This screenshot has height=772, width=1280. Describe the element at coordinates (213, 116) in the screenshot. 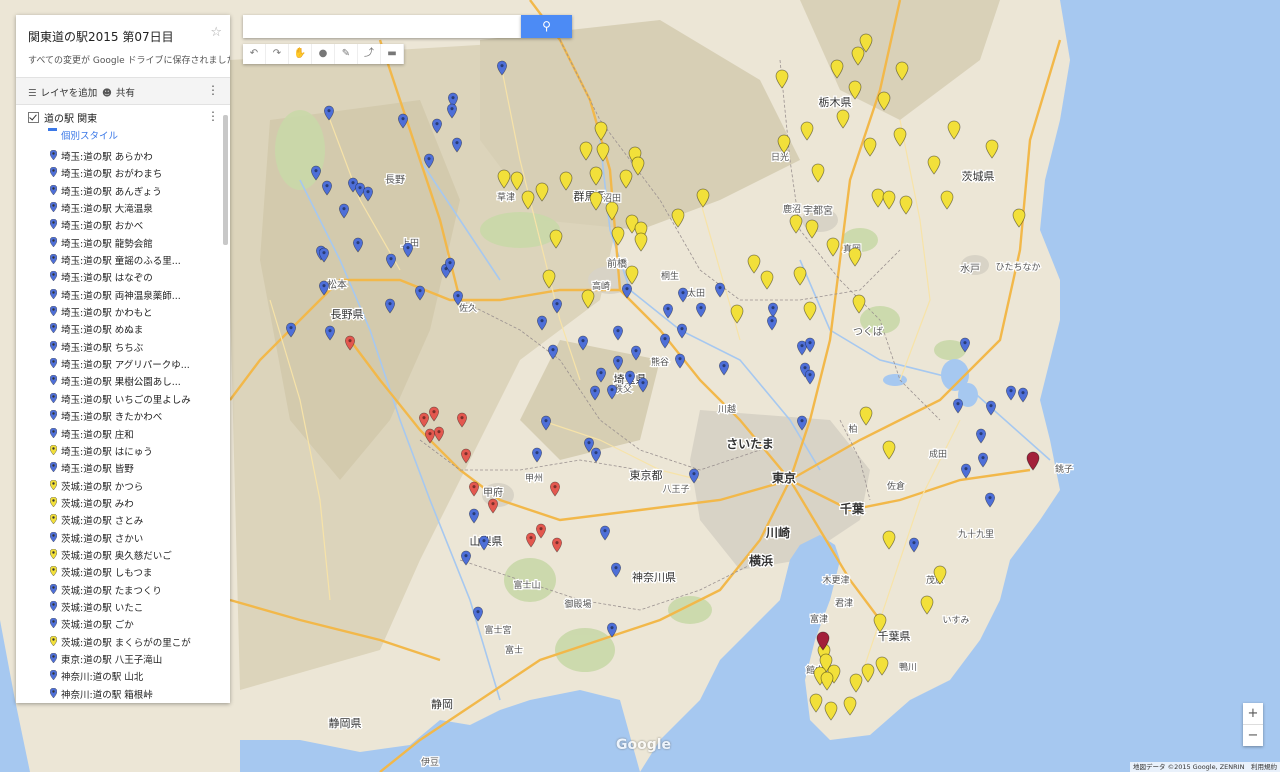

I see `layer-more-icon: ⋮` at that location.